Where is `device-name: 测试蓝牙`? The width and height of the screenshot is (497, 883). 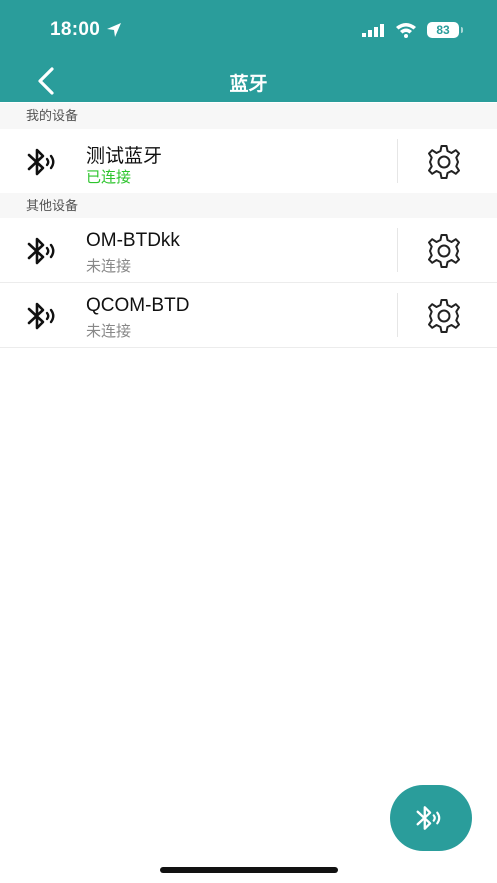 device-name: 测试蓝牙 is located at coordinates (124, 156).